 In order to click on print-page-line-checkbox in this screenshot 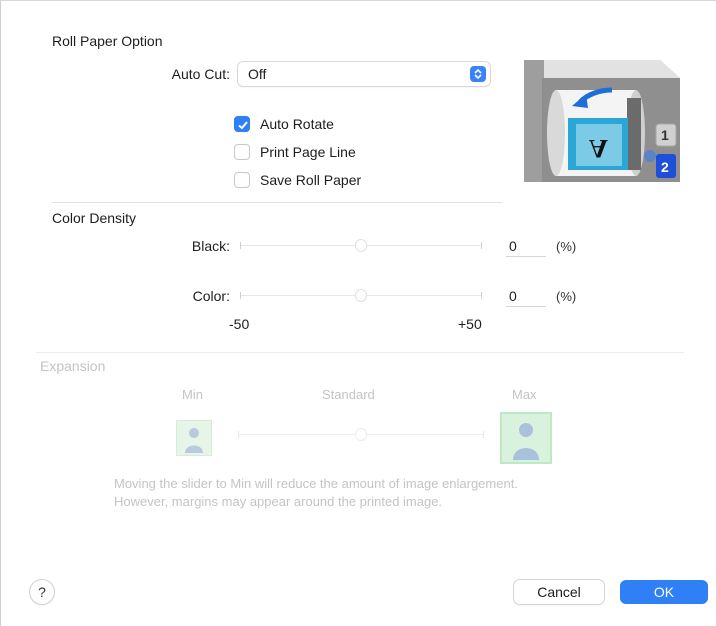, I will do `click(242, 152)`.